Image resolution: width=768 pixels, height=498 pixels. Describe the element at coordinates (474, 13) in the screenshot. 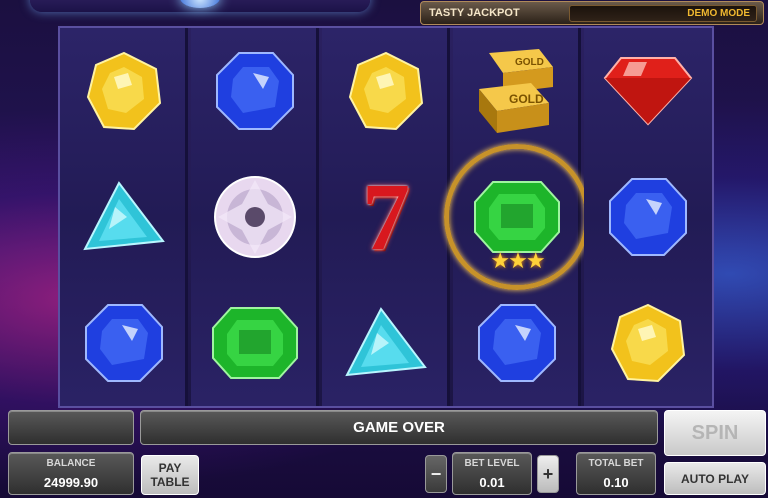

I see `jackpot-label: TASTY JACKPOT` at that location.